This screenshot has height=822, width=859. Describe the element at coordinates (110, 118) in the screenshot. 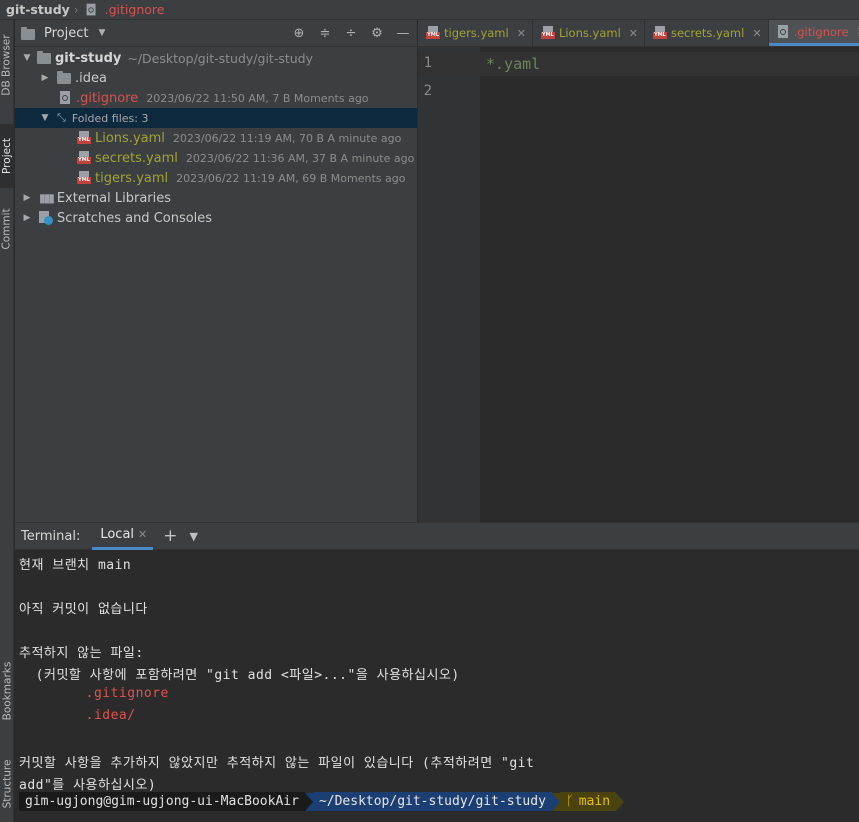

I see `folded-label: Folded files: 3` at that location.